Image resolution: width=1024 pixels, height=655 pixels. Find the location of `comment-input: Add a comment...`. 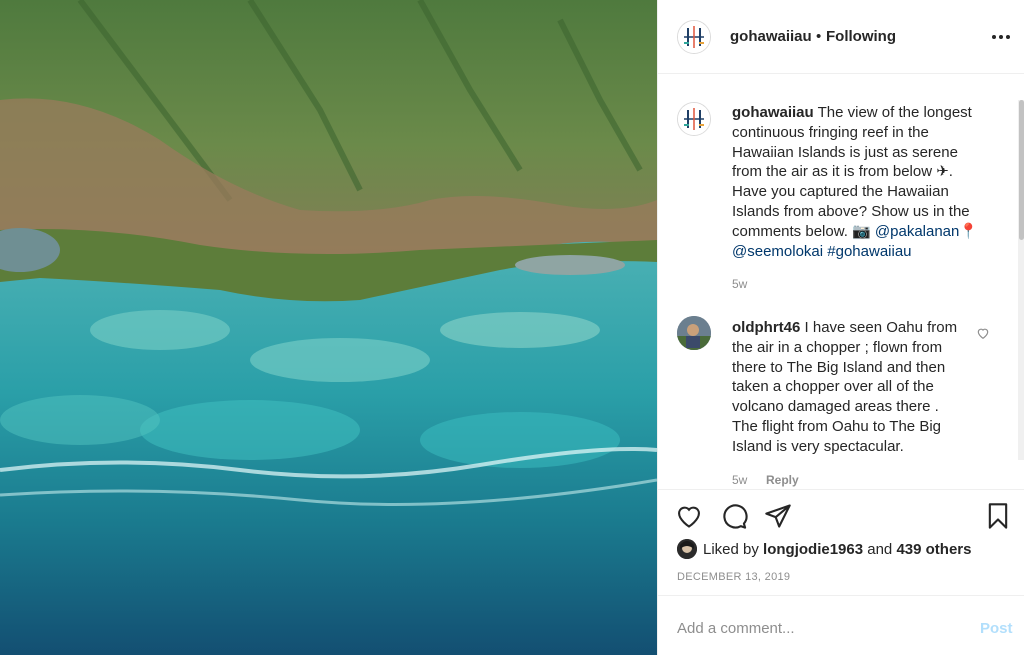

comment-input: Add a comment... is located at coordinates (736, 628).